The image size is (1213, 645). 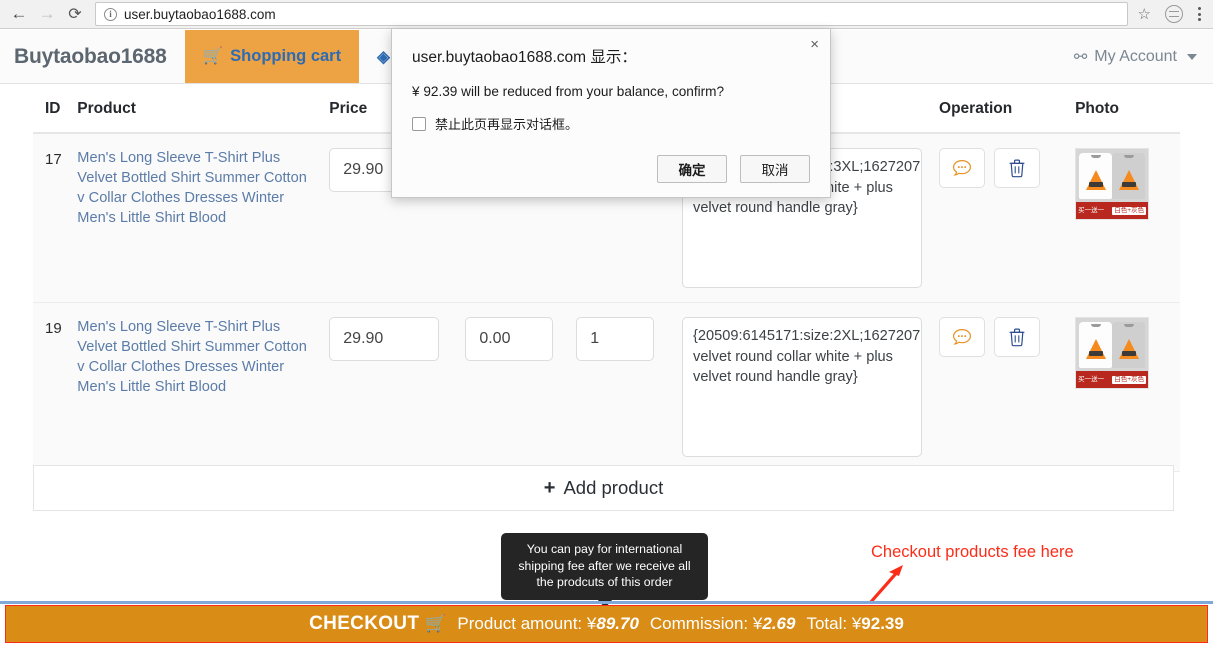 What do you see at coordinates (617, 623) in the screenshot?
I see `product-amount-value: 89.70` at bounding box center [617, 623].